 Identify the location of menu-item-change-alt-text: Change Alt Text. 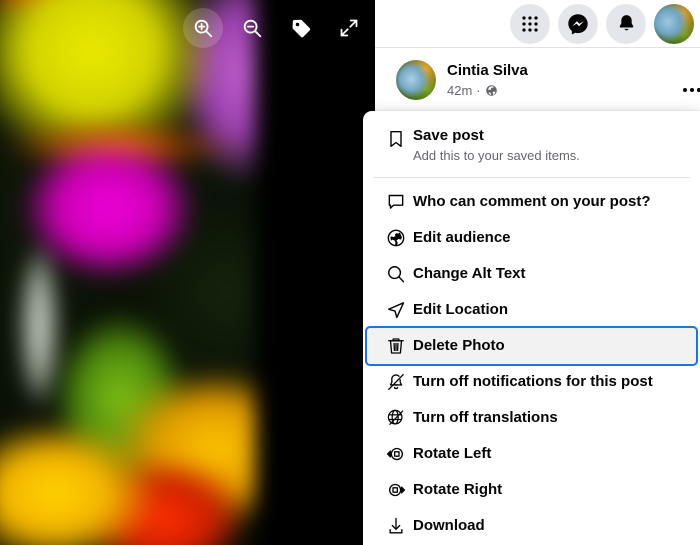
(531, 274).